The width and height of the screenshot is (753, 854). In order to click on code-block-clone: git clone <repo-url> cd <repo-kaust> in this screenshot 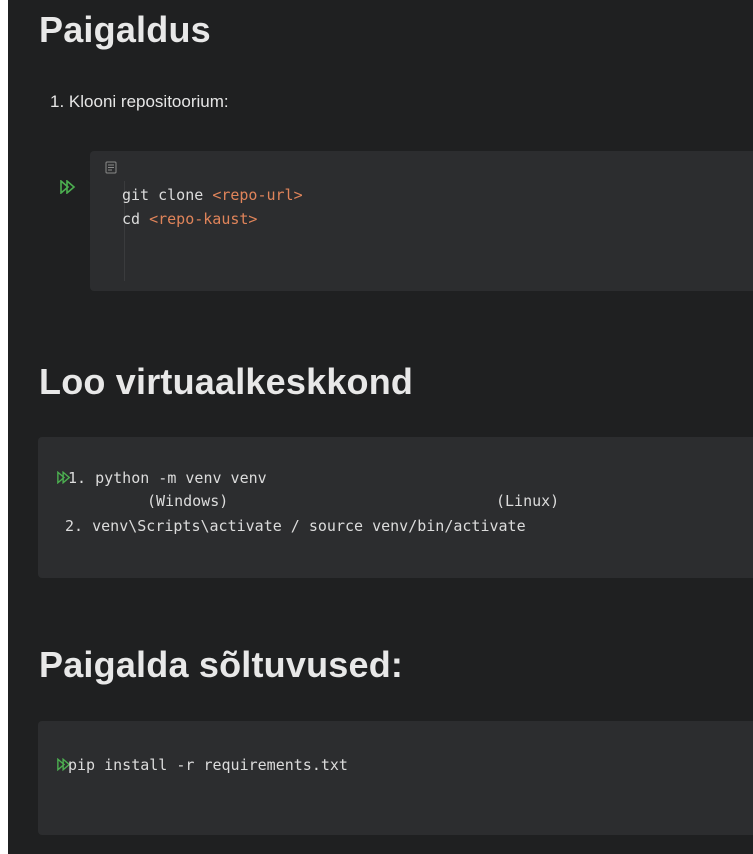, I will do `click(421, 221)`.